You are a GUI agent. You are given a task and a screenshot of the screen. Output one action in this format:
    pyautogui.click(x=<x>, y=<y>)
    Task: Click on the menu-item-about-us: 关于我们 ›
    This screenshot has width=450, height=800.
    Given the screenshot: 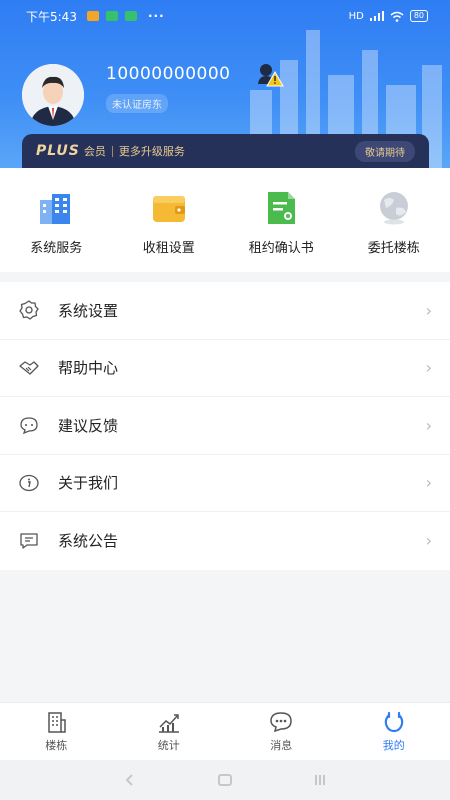 What is the action you would take?
    pyautogui.click(x=225, y=483)
    